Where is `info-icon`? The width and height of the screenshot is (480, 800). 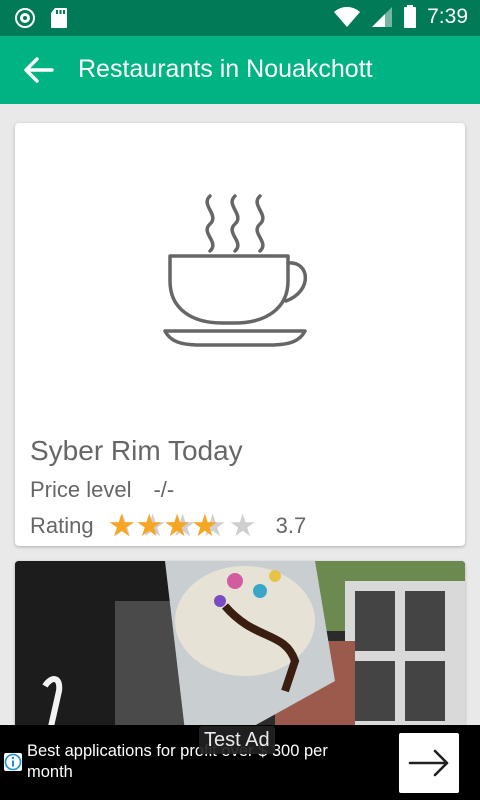
info-icon is located at coordinates (13, 762).